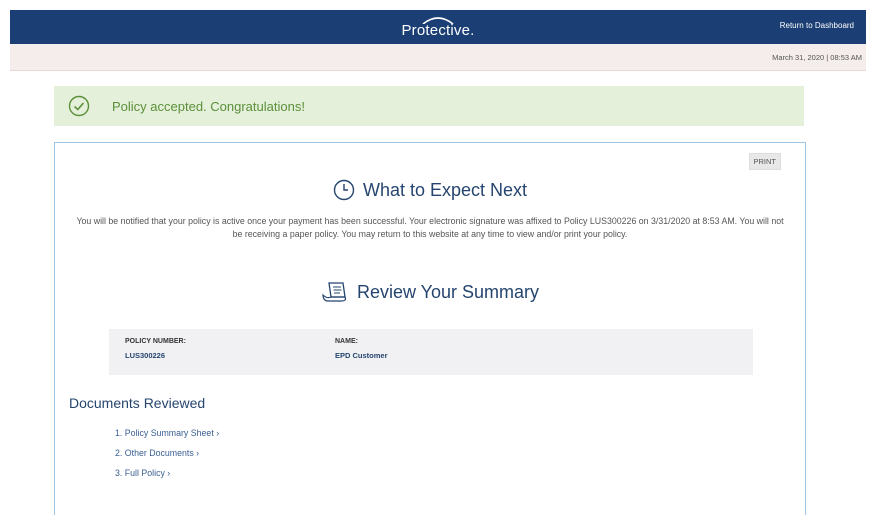  What do you see at coordinates (145, 355) in the screenshot?
I see `policy-number-value: LUS300226` at bounding box center [145, 355].